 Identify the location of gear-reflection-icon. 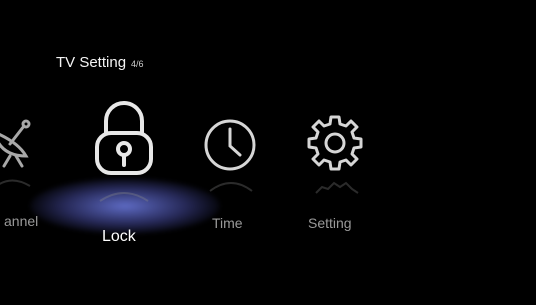
(337, 187).